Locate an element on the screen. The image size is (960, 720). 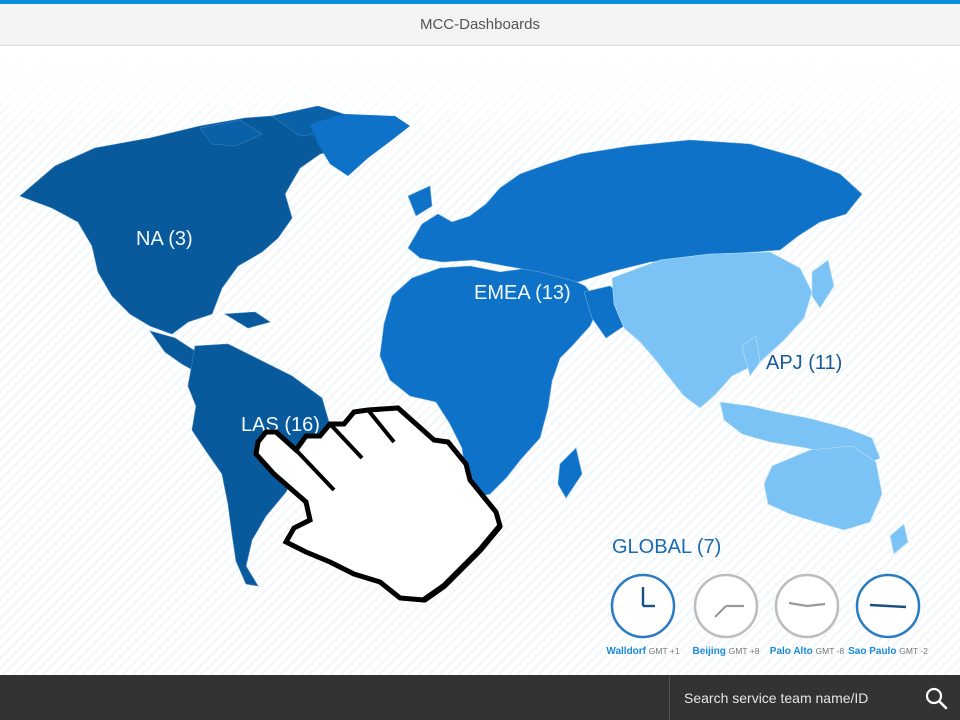
search-bar is located at coordinates (814, 697).